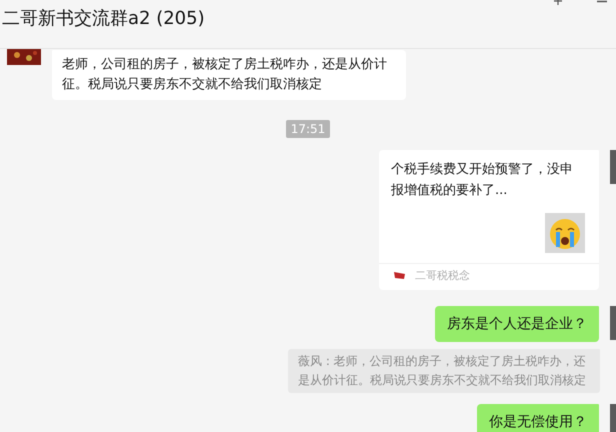 The image size is (616, 432). I want to click on flag-icon, so click(400, 276).